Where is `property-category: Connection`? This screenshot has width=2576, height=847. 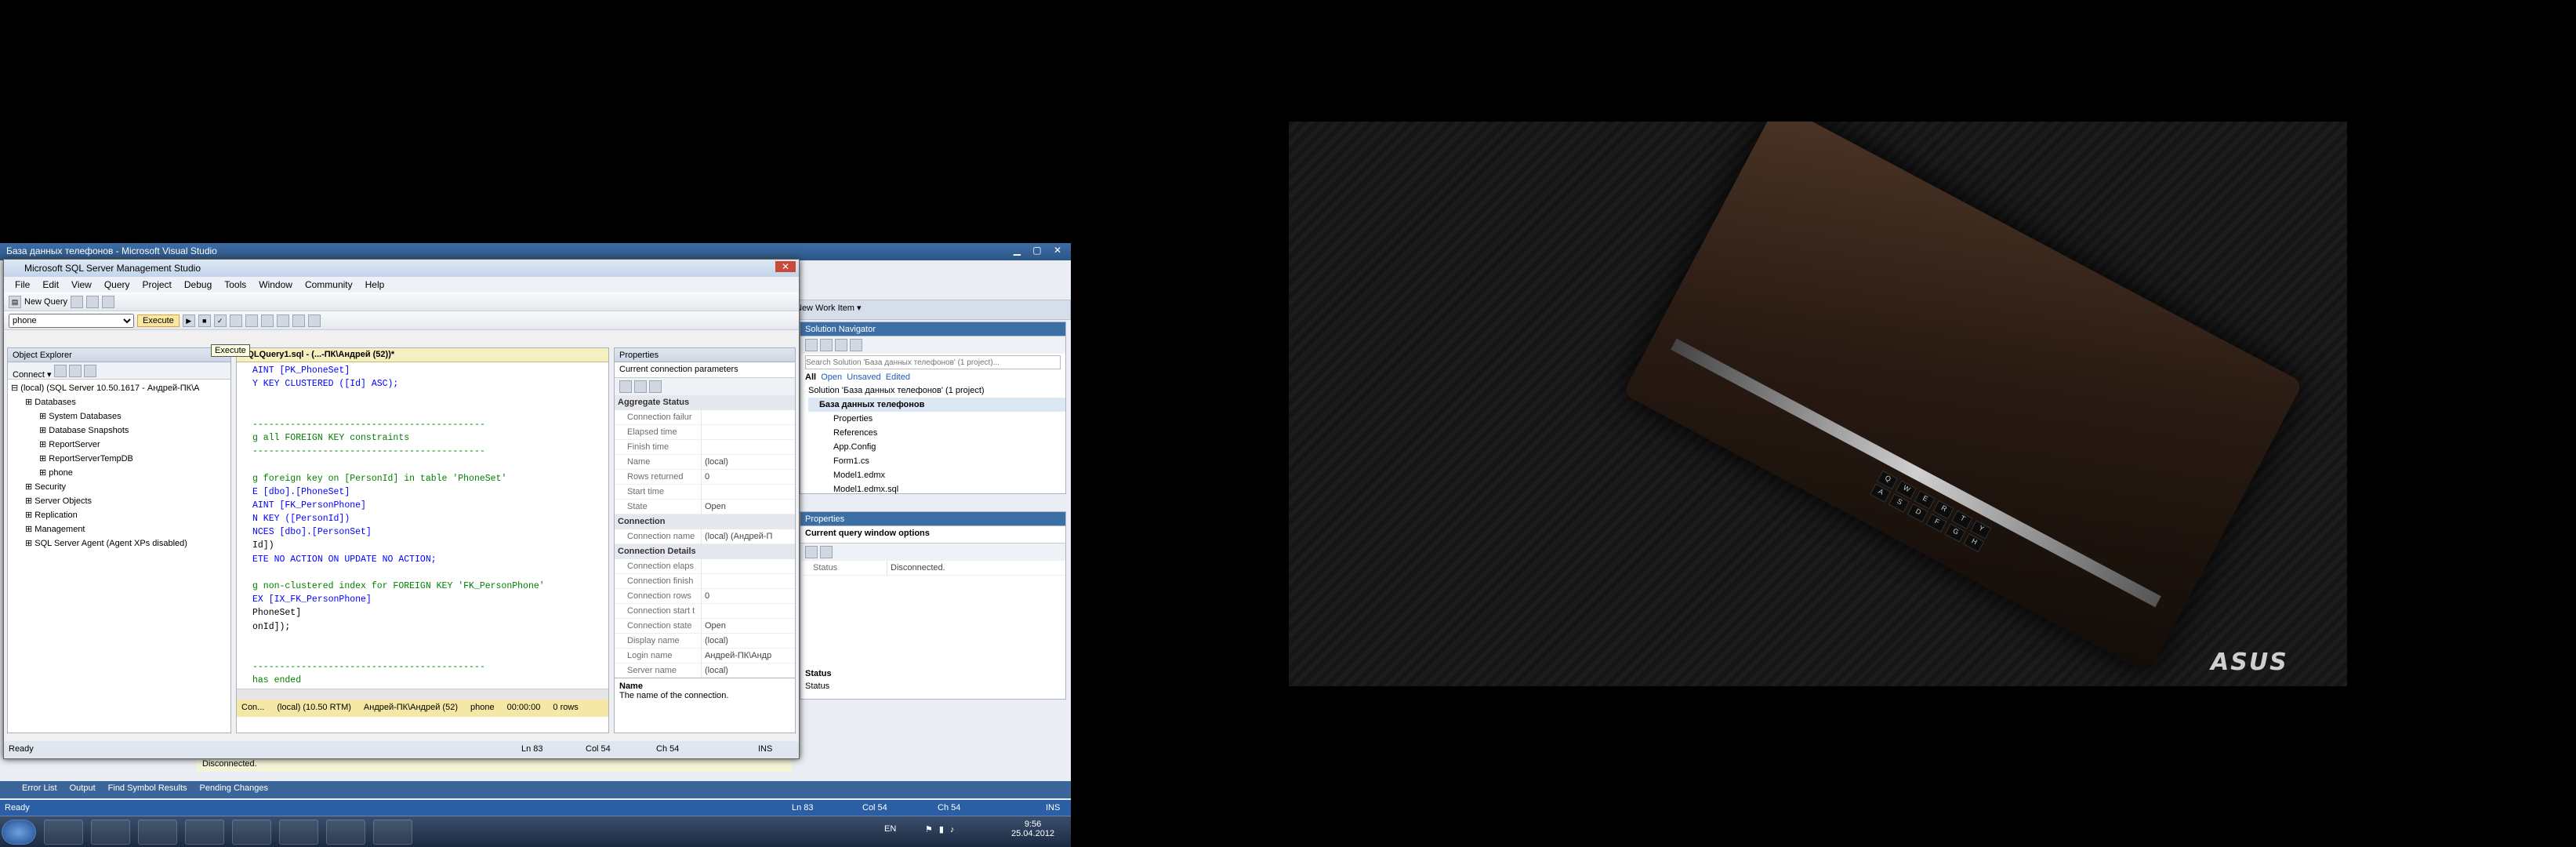 property-category: Connection is located at coordinates (705, 521).